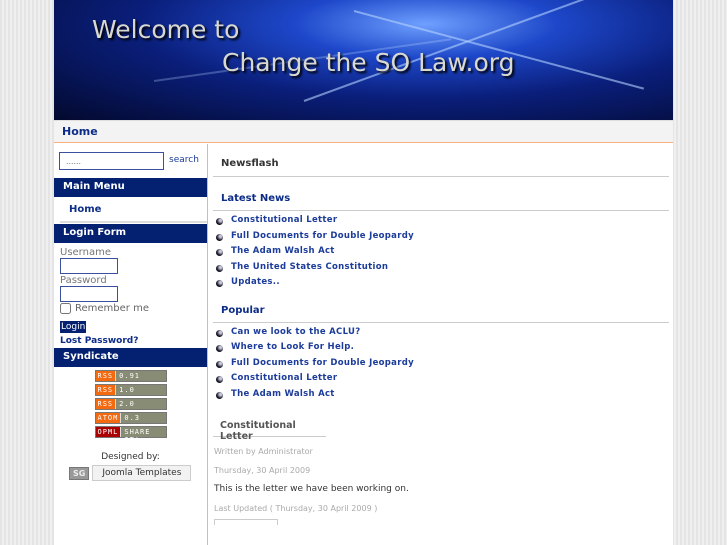  I want to click on article-author: Written by Administrator, so click(263, 451).